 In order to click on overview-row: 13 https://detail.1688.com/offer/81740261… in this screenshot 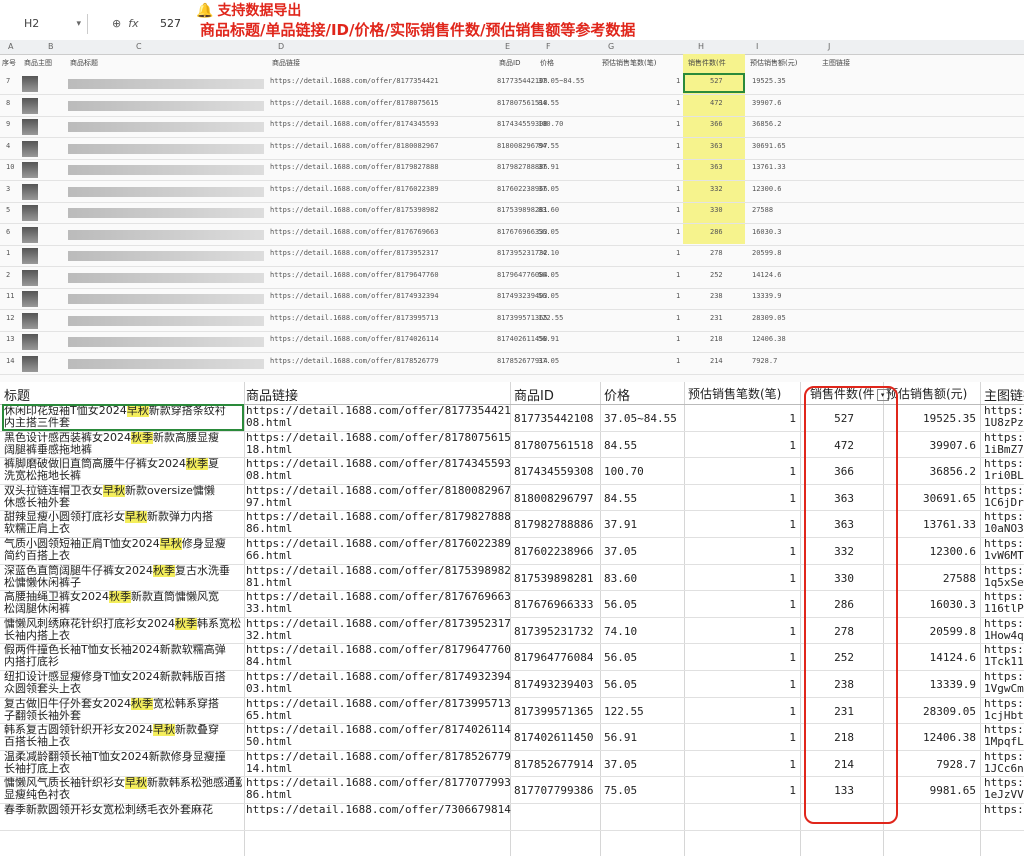, I will do `click(512, 342)`.